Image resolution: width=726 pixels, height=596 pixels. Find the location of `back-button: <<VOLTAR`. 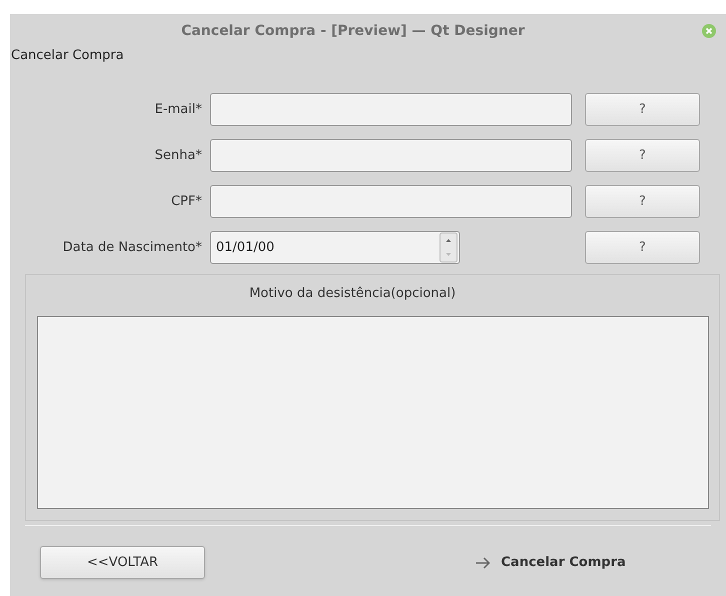

back-button: <<VOLTAR is located at coordinates (122, 562).